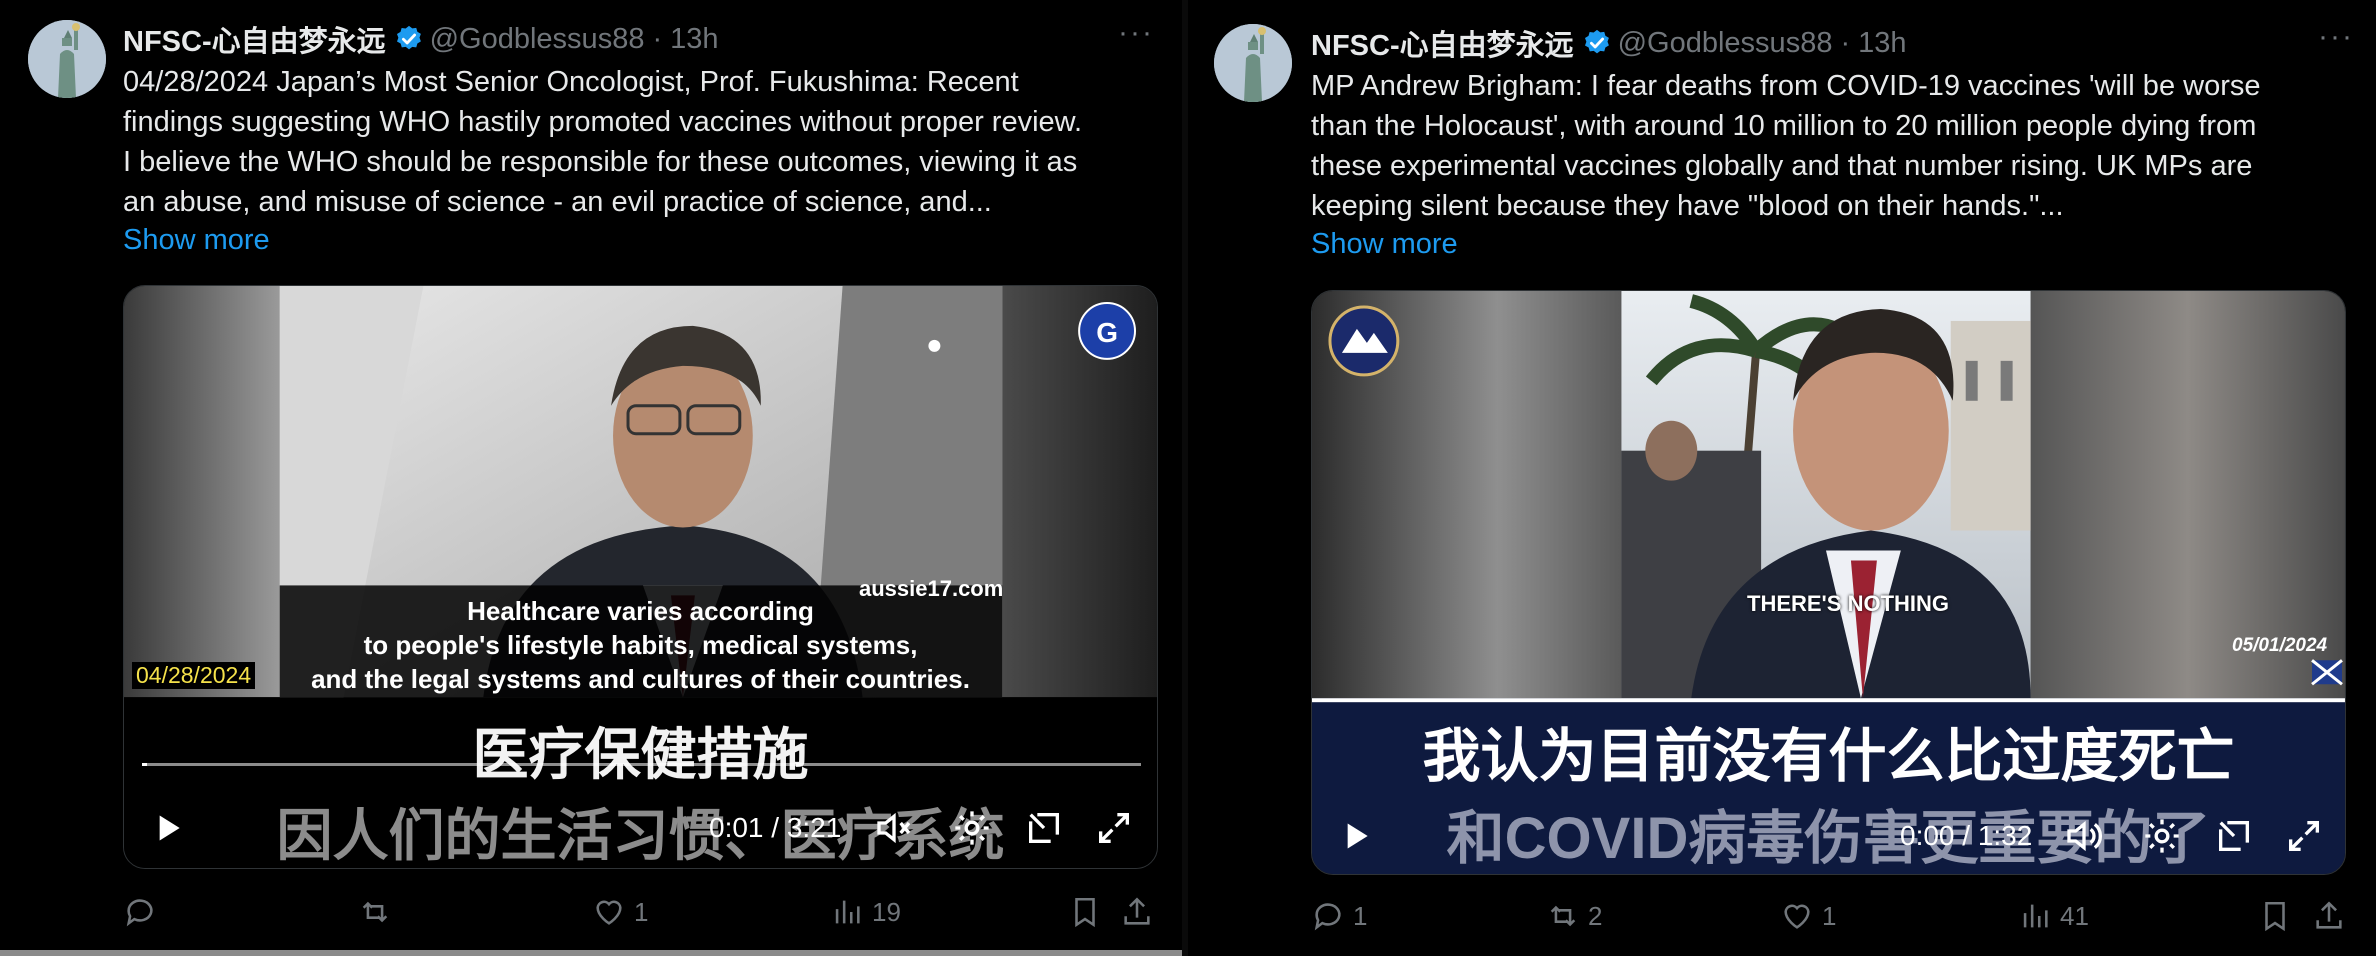 The width and height of the screenshot is (2376, 956). What do you see at coordinates (640, 828) in the screenshot?
I see `video-controls: 0:01 / 3:21` at bounding box center [640, 828].